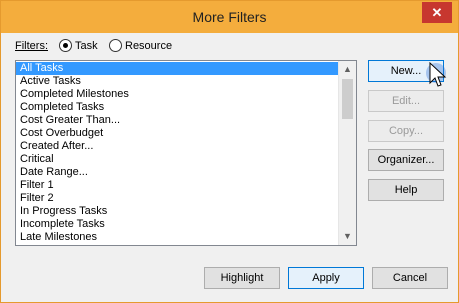 The height and width of the screenshot is (303, 459). I want to click on filter-list-item: Critical, so click(177, 159).